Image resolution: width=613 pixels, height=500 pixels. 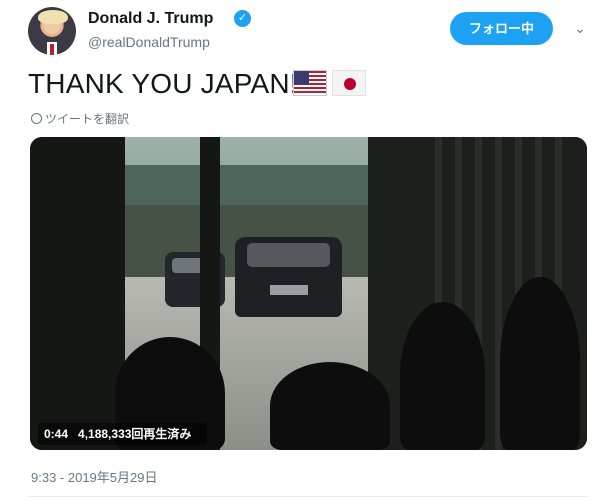 I want to click on tweet-timestamp: 9:33 - 2019年5月29日, so click(x=94, y=476).